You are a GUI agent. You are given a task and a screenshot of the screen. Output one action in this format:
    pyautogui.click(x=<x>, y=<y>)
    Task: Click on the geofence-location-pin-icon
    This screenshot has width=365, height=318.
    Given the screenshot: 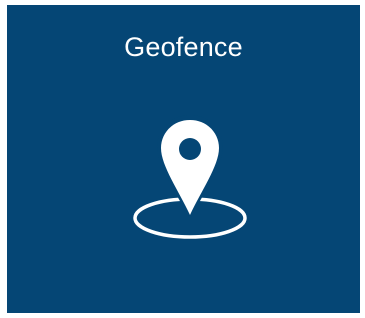 What is the action you would take?
    pyautogui.click(x=190, y=177)
    